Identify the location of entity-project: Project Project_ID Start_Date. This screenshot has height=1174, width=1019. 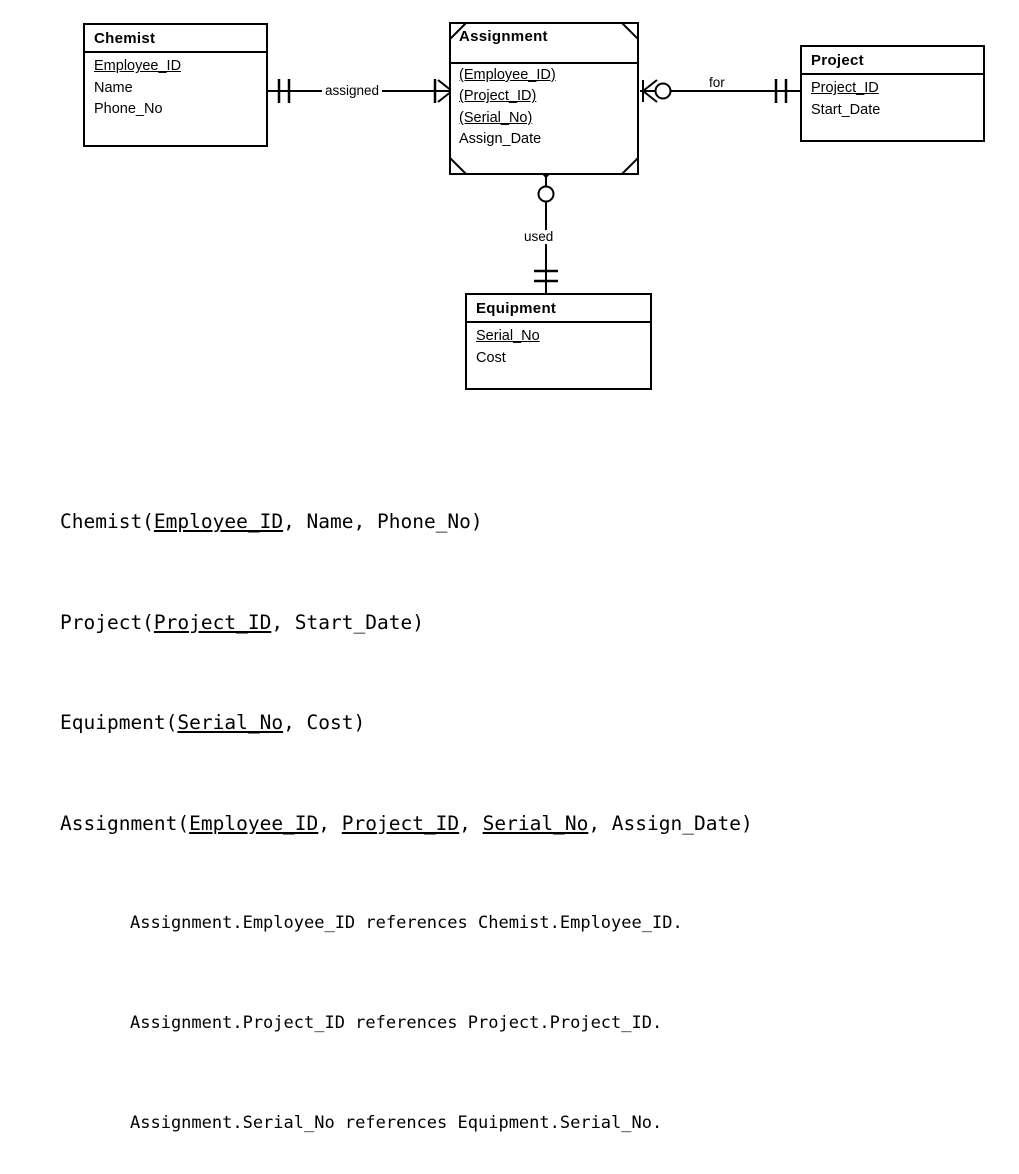
(892, 93).